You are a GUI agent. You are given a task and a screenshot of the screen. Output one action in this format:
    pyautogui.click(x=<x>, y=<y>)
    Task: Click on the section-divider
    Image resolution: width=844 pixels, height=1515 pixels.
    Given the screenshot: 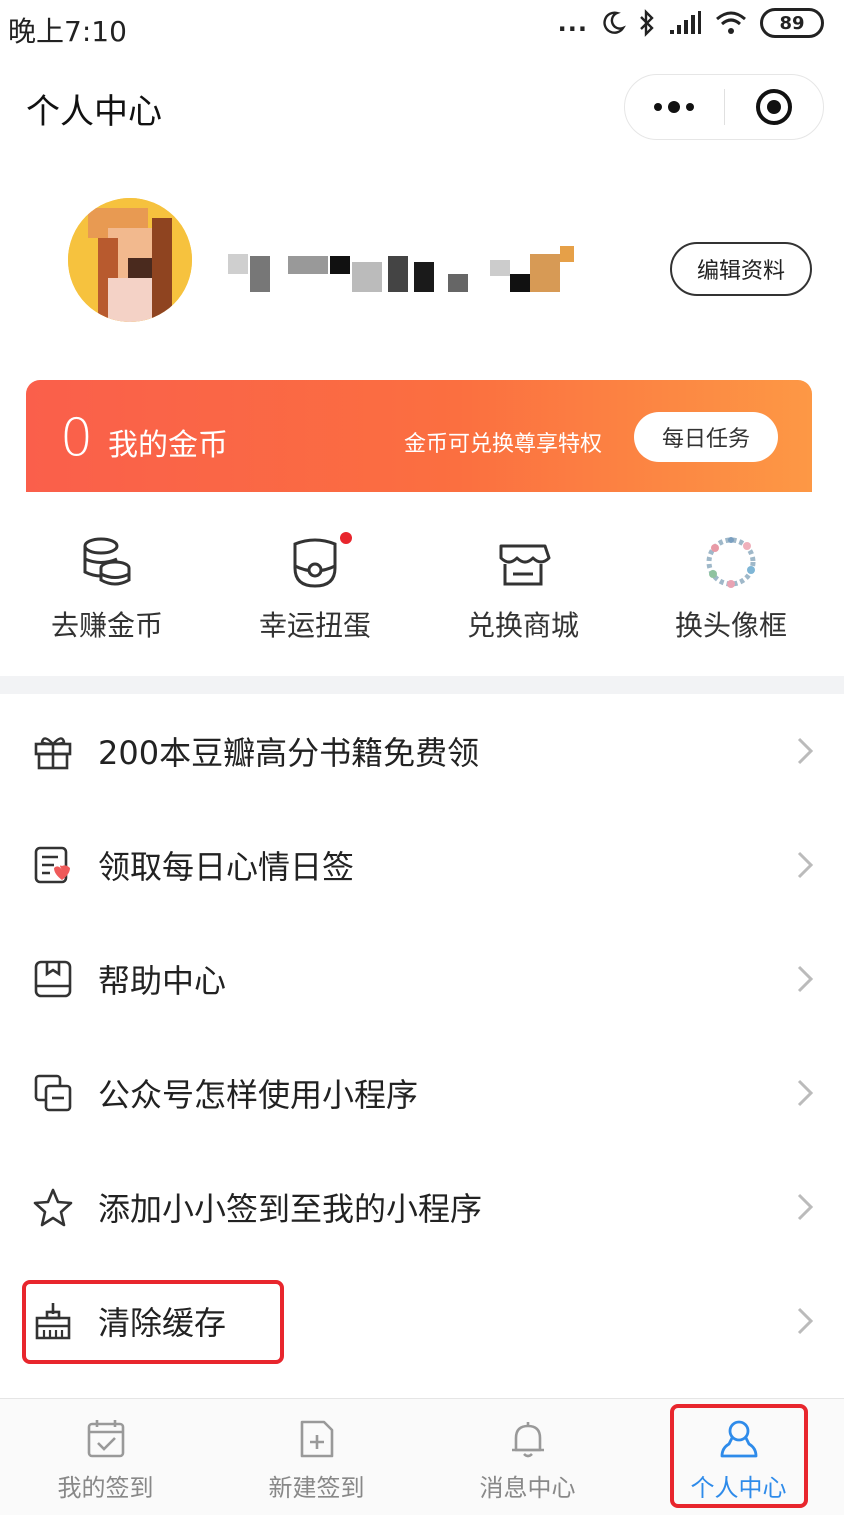 What is the action you would take?
    pyautogui.click(x=422, y=685)
    